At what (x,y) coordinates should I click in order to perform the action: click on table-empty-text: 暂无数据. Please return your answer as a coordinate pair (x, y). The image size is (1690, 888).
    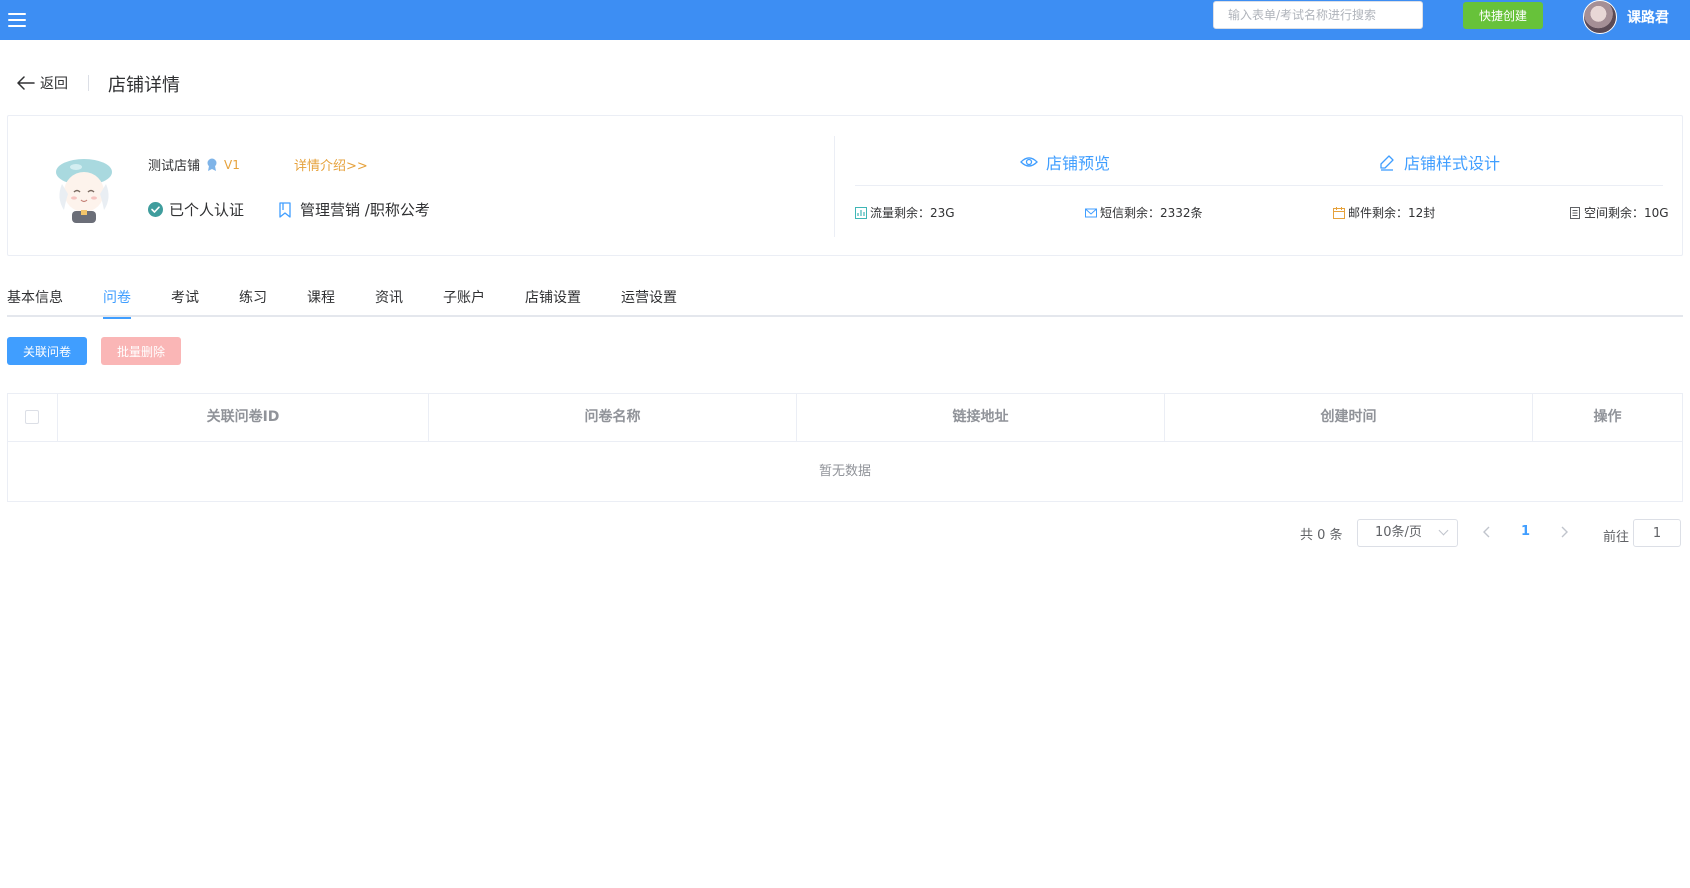
    Looking at the image, I should click on (844, 471).